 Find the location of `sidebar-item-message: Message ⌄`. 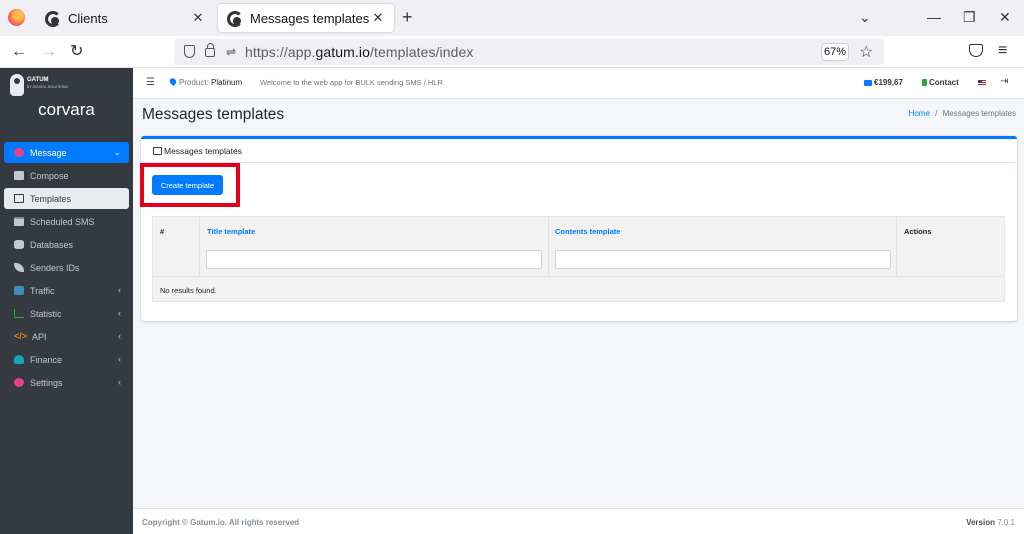

sidebar-item-message: Message ⌄ is located at coordinates (66, 152).